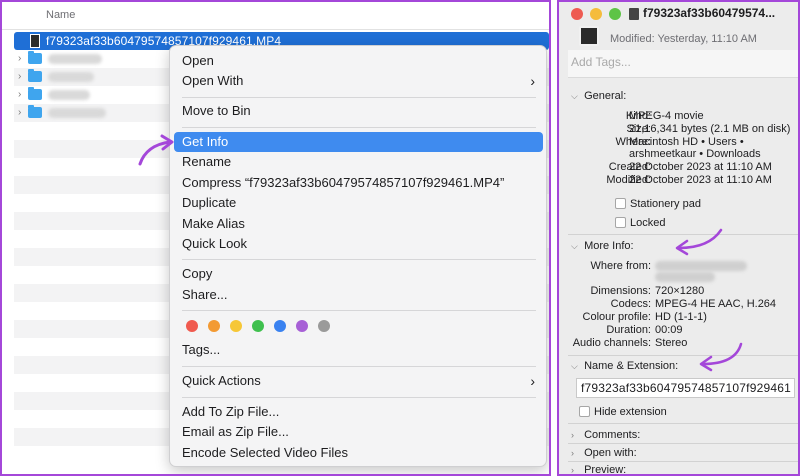 This screenshot has height=476, width=800. What do you see at coordinates (620, 203) in the screenshot?
I see `stationery-checkbox` at bounding box center [620, 203].